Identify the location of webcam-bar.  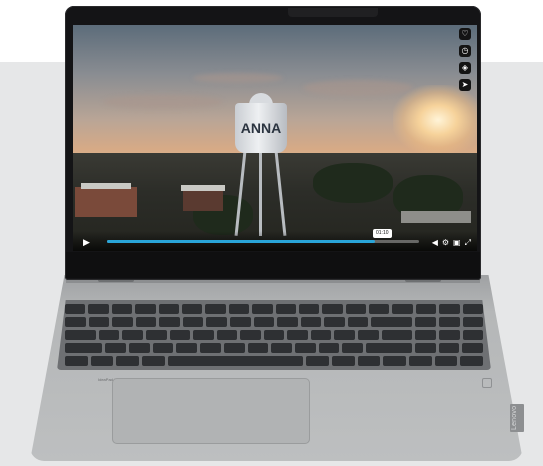
(333, 12).